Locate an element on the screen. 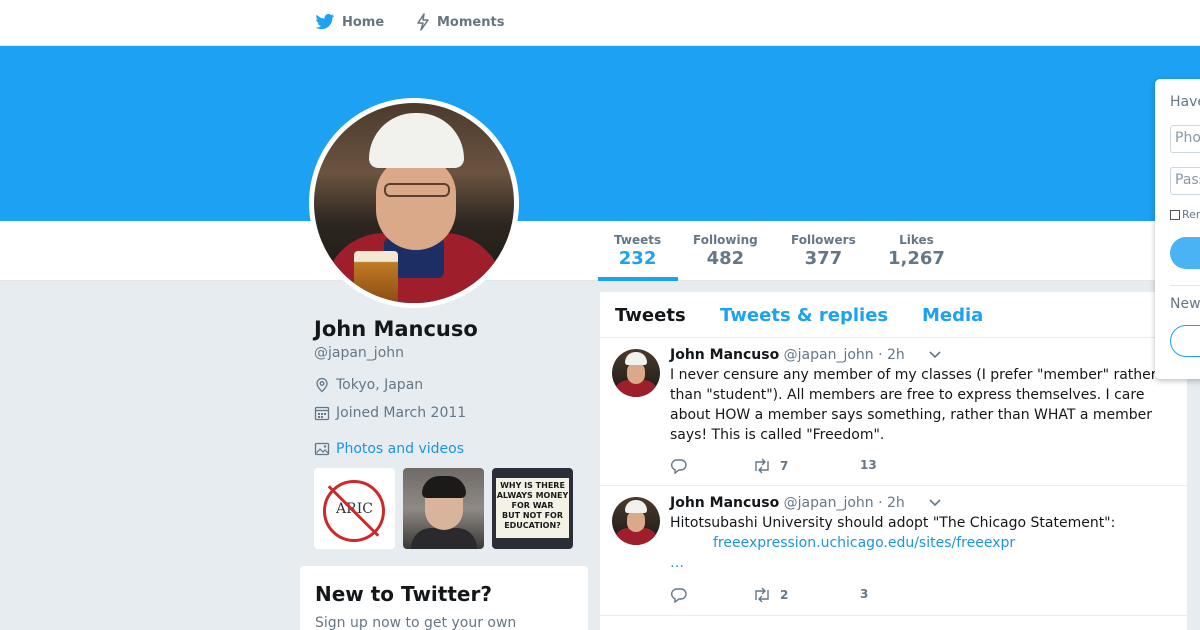 The image size is (1200, 630). like-count: 3 is located at coordinates (864, 594).